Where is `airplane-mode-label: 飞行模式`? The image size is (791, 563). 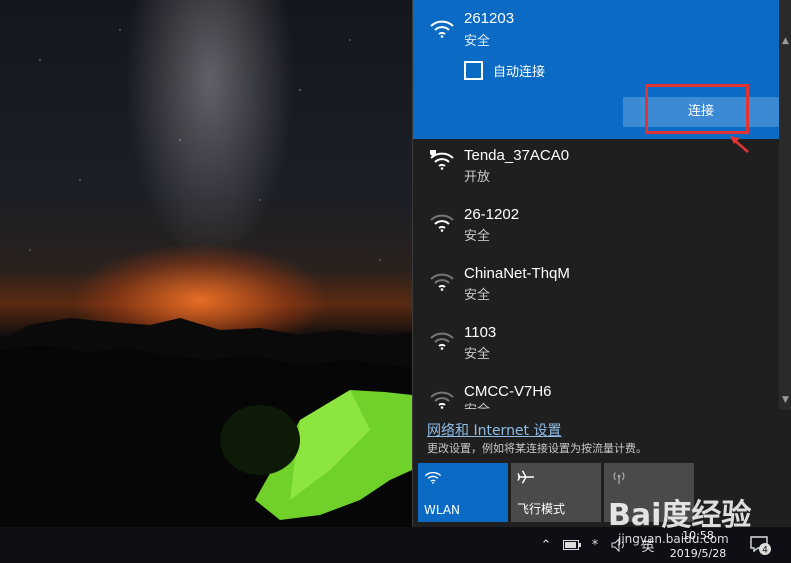
airplane-mode-label: 飞行模式 is located at coordinates (541, 509).